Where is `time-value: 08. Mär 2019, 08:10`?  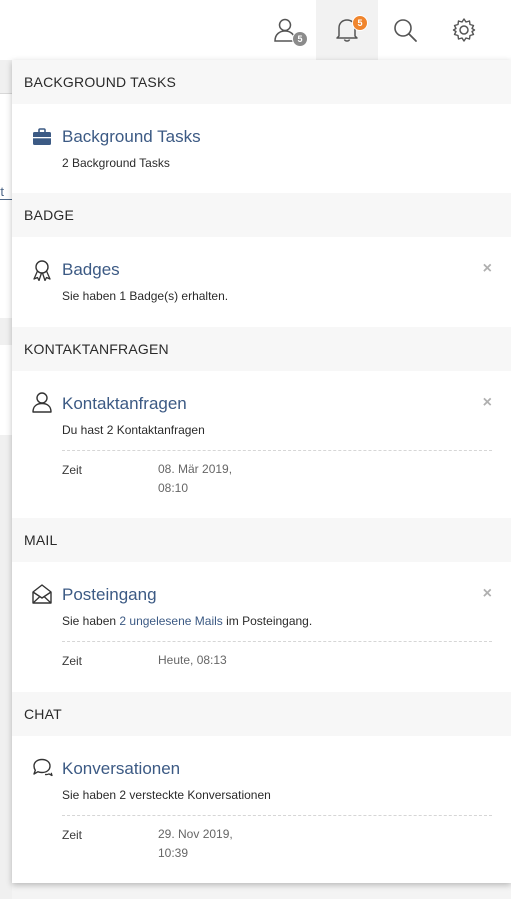
time-value: 08. Mär 2019, 08:10 is located at coordinates (195, 479).